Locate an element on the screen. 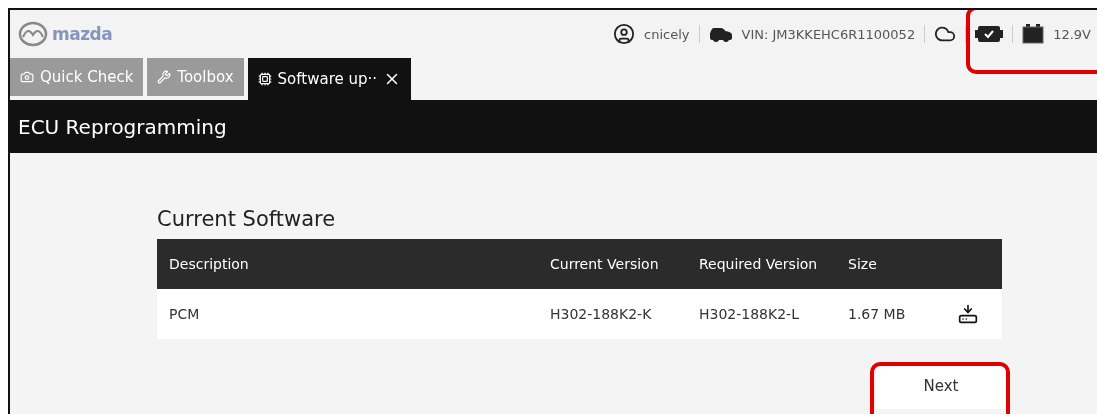 The height and width of the screenshot is (414, 1097). table-cell-text: PCM is located at coordinates (185, 314).